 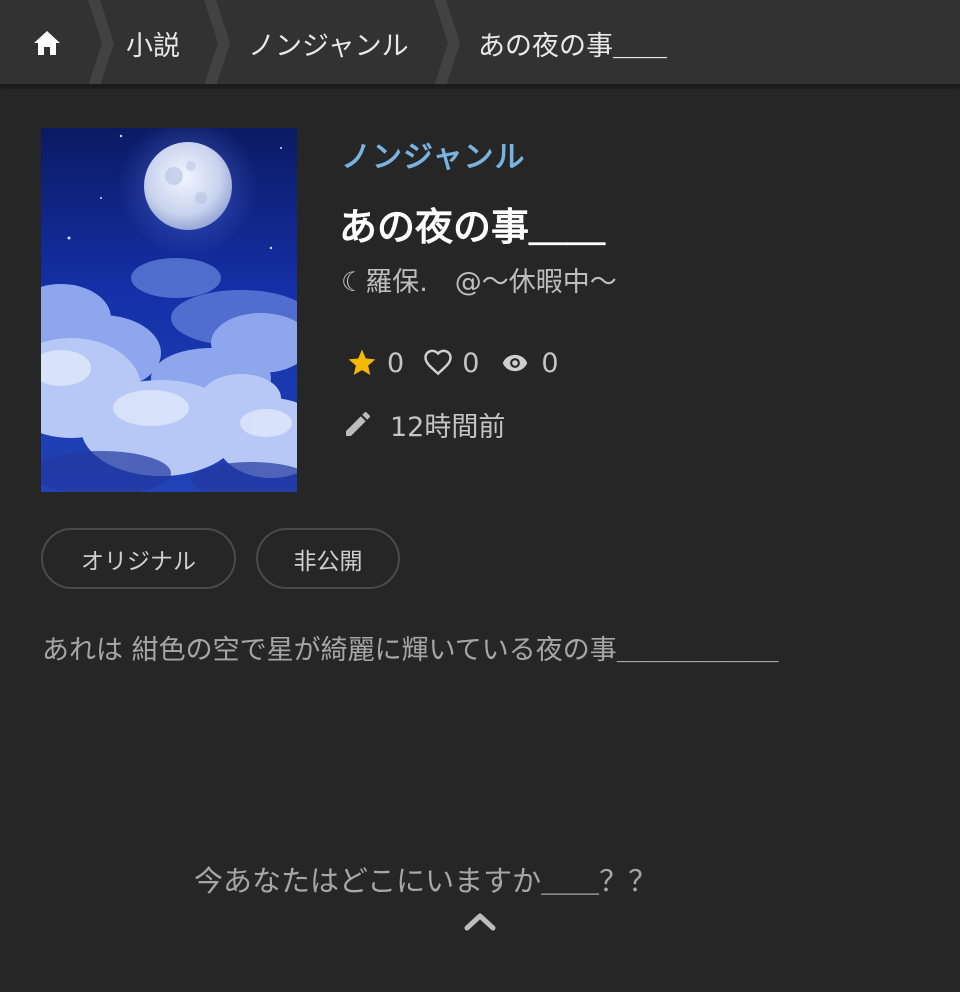 I want to click on like-count: 0, so click(x=450, y=363).